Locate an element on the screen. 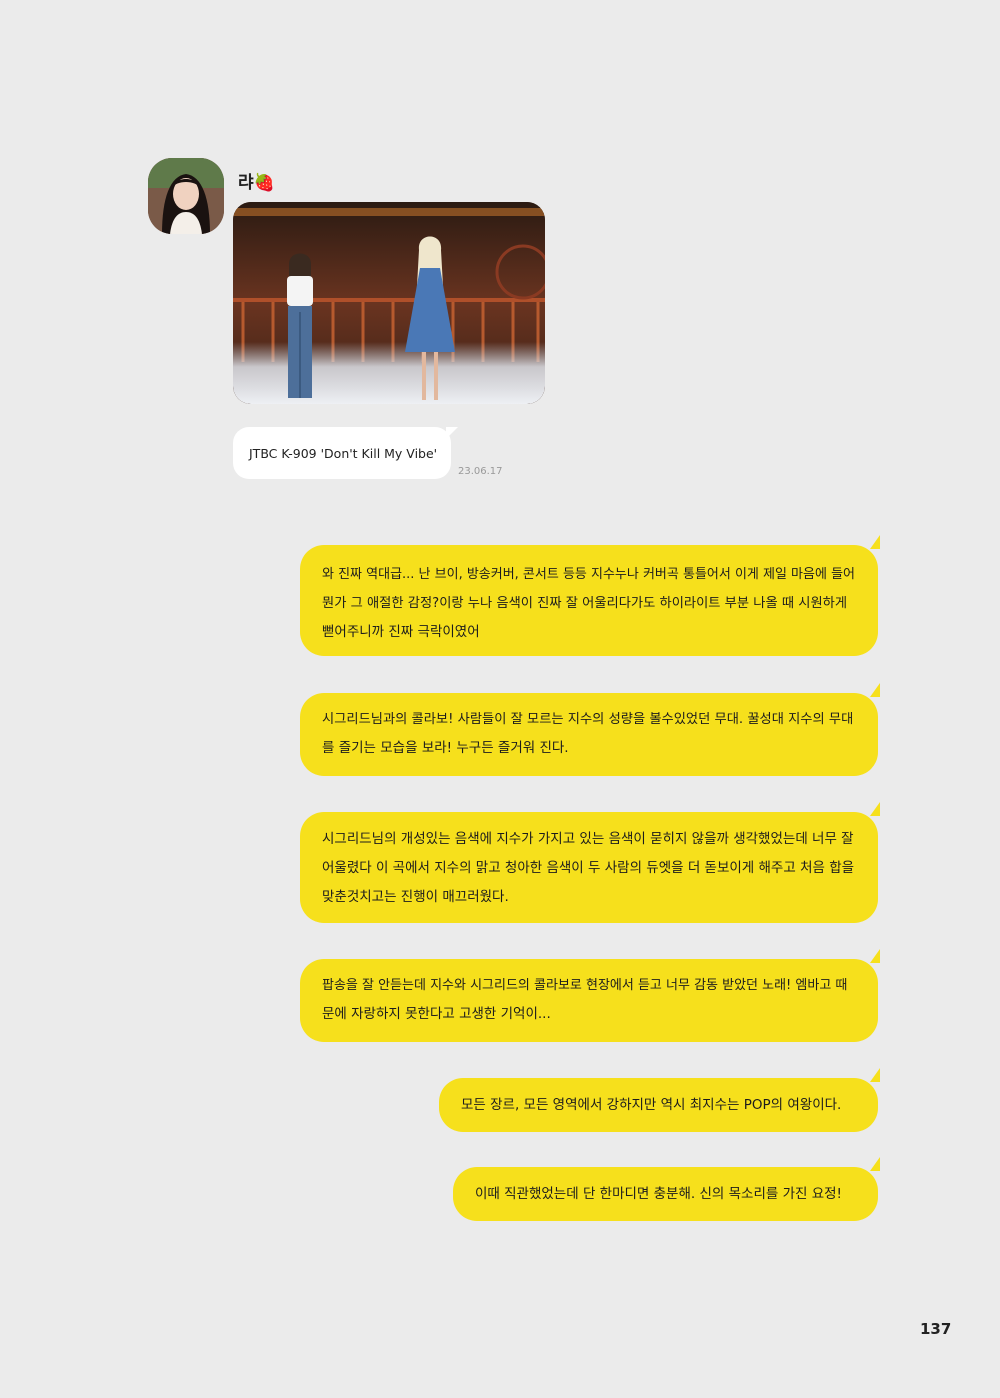 The image size is (1000, 1398). message-bubble: 모든 장르, 모든 영역에서 강하지만 역시 최지수는 POP의 여왕이다. is located at coordinates (659, 1100).